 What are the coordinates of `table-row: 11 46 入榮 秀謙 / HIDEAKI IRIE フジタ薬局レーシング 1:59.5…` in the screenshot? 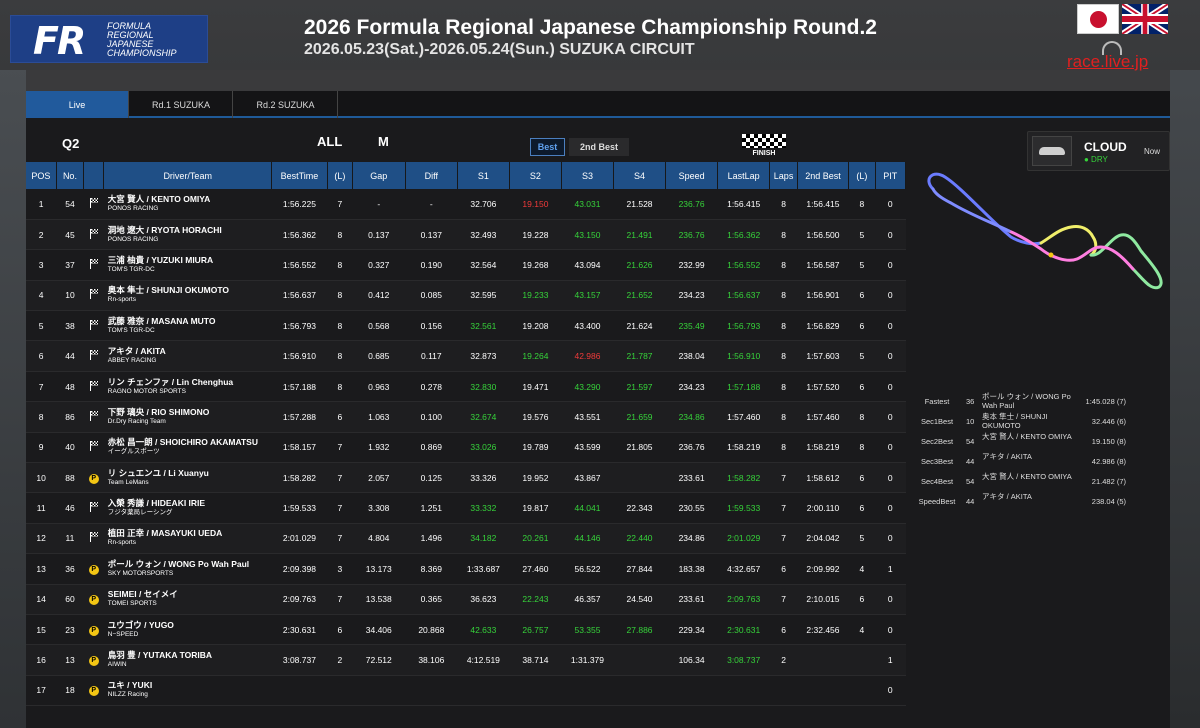 It's located at (466, 508).